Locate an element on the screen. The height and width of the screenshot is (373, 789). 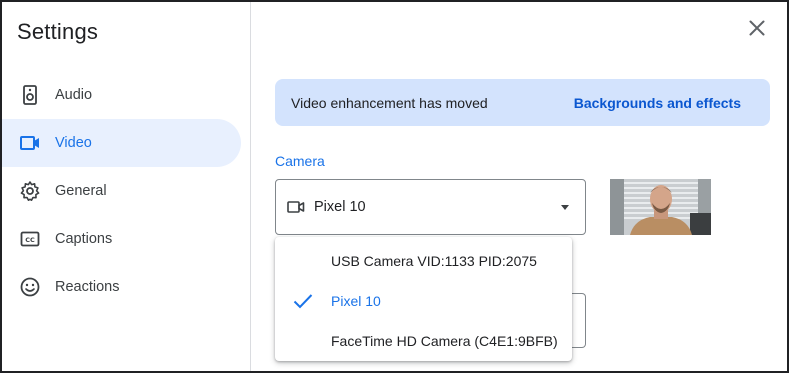
camera-preview is located at coordinates (660, 207).